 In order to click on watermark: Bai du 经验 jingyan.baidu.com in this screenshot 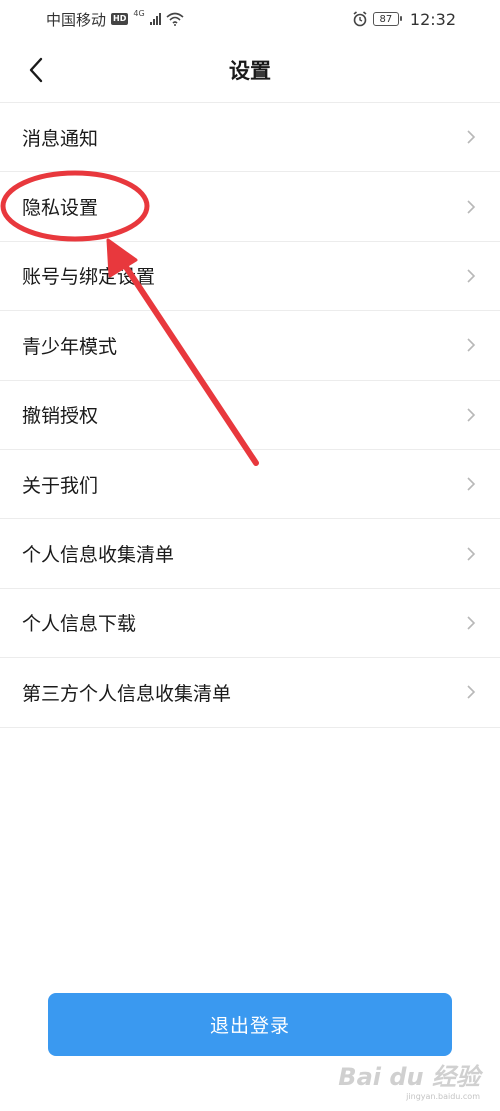, I will do `click(409, 1079)`.